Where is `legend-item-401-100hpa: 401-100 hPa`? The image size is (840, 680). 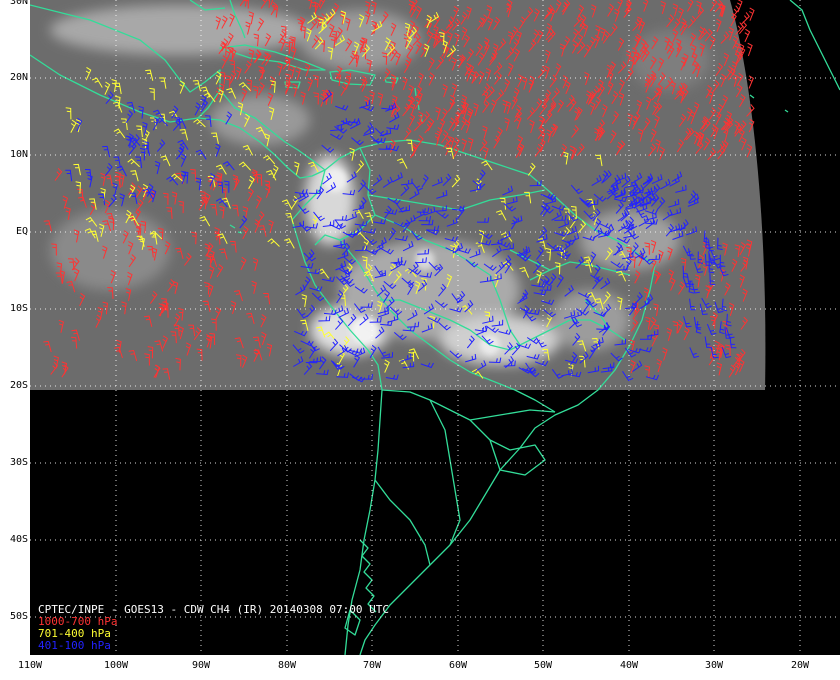 legend-item-401-100hpa: 401-100 hPa is located at coordinates (74, 645).